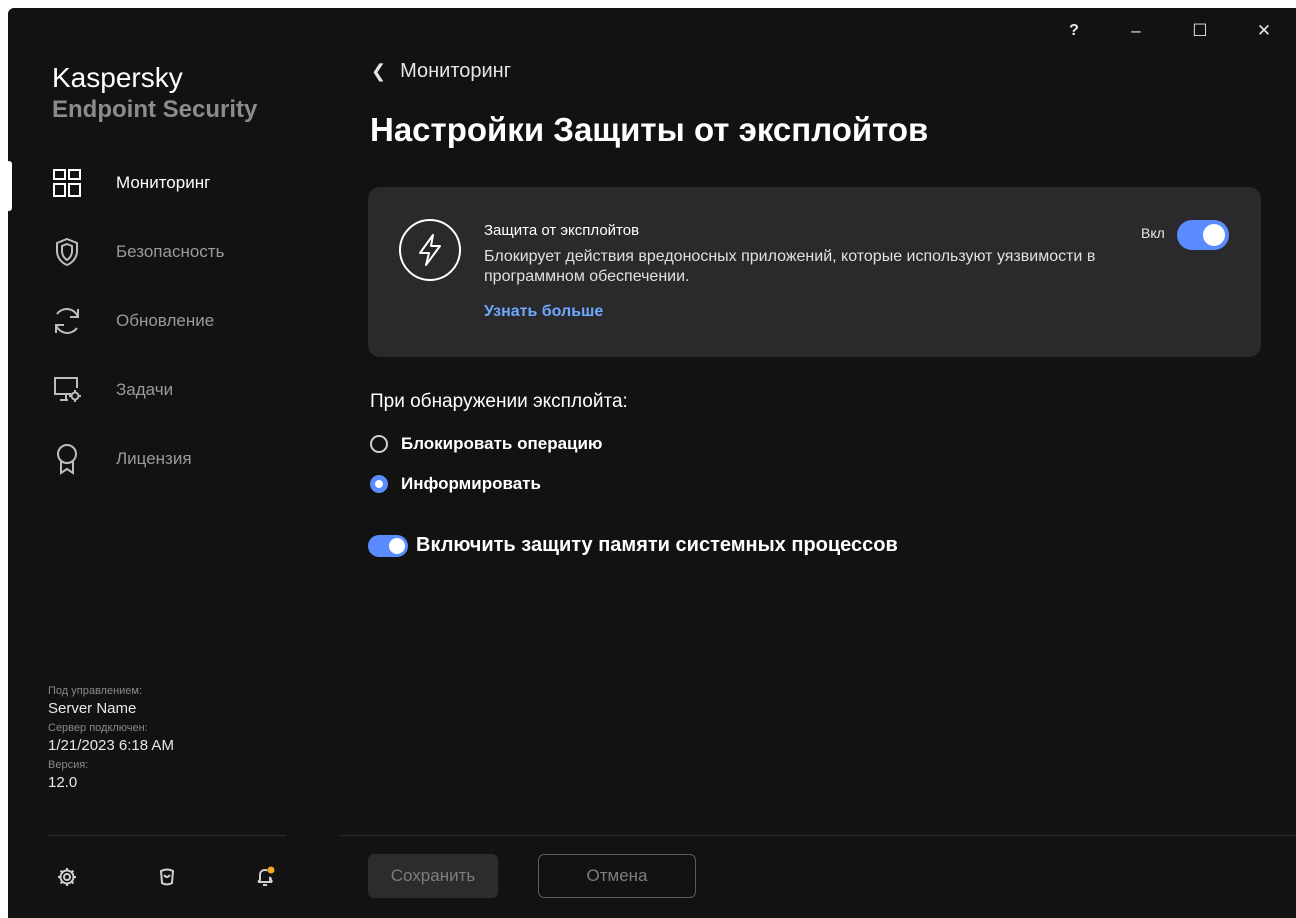 The height and width of the screenshot is (918, 1296). What do you see at coordinates (456, 71) in the screenshot?
I see `back-link-label: Мониторинг` at bounding box center [456, 71].